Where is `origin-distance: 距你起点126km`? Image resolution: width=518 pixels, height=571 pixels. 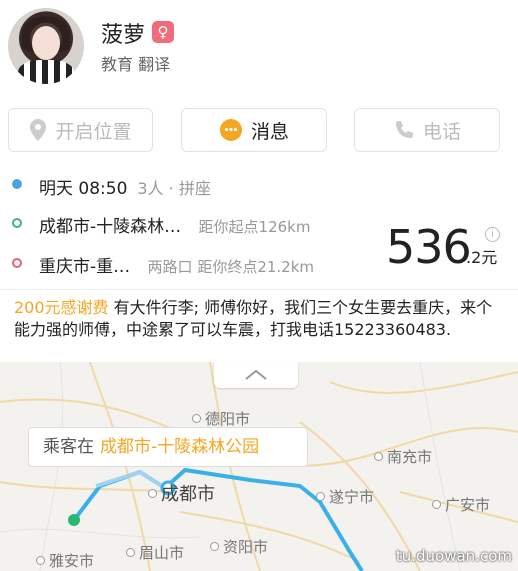 origin-distance: 距你起点126km is located at coordinates (254, 227).